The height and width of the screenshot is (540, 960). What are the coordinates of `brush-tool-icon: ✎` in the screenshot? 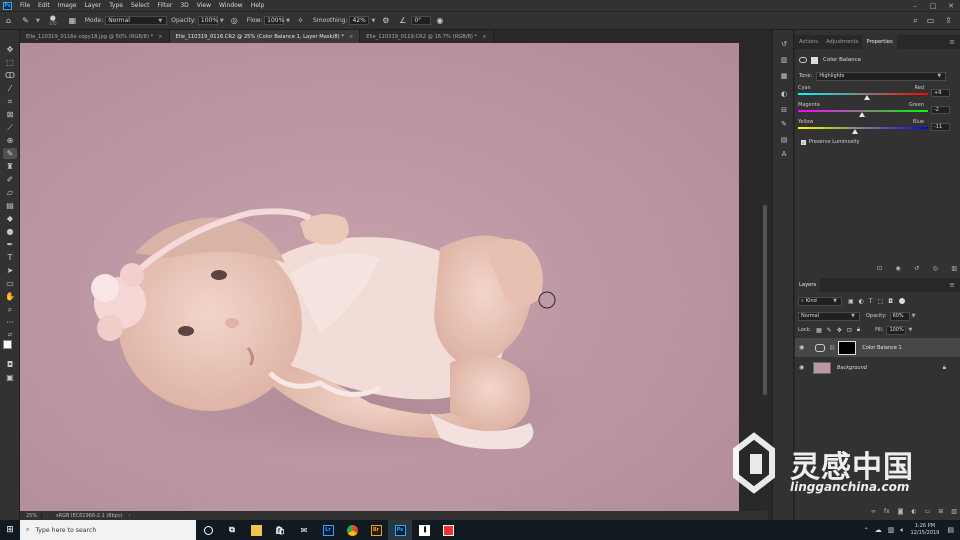 It's located at (10, 153).